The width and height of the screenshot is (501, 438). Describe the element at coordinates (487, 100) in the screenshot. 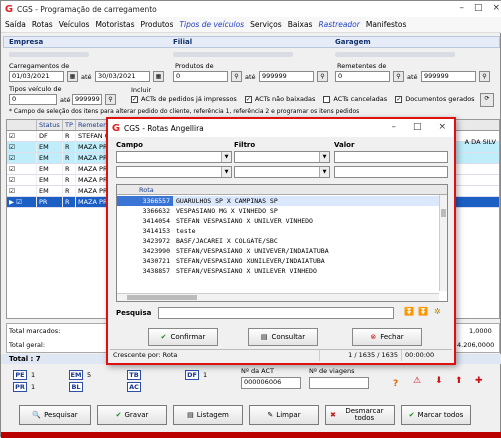

I see `refresh-icon: ⟳` at that location.